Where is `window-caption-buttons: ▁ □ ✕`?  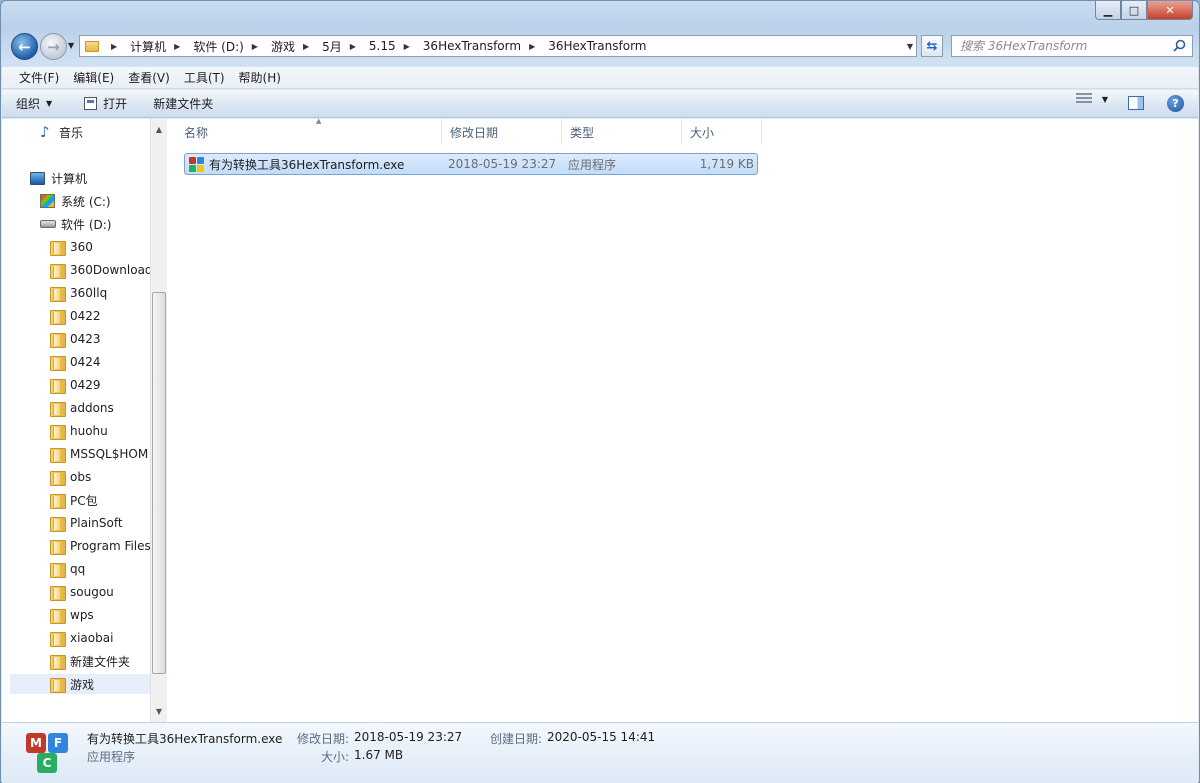
window-caption-buttons: ▁ □ ✕ is located at coordinates (1144, 11).